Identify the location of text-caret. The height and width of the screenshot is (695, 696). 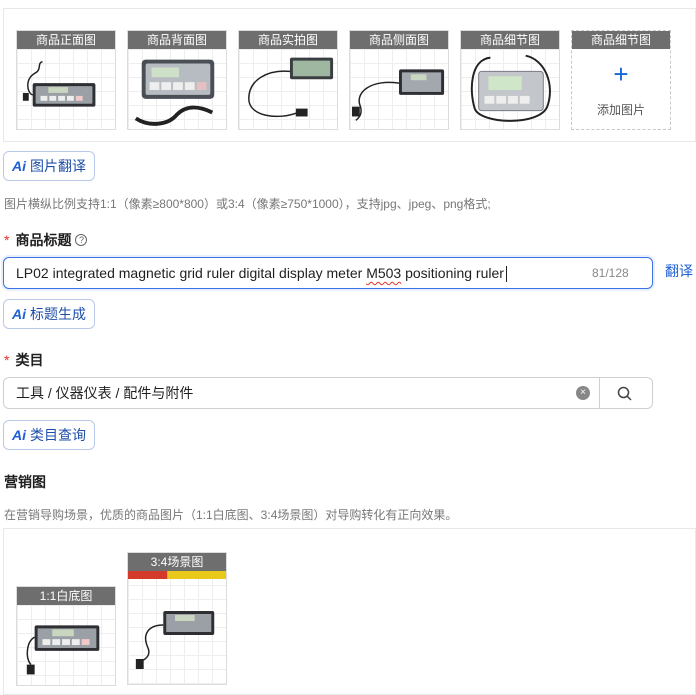
(506, 274).